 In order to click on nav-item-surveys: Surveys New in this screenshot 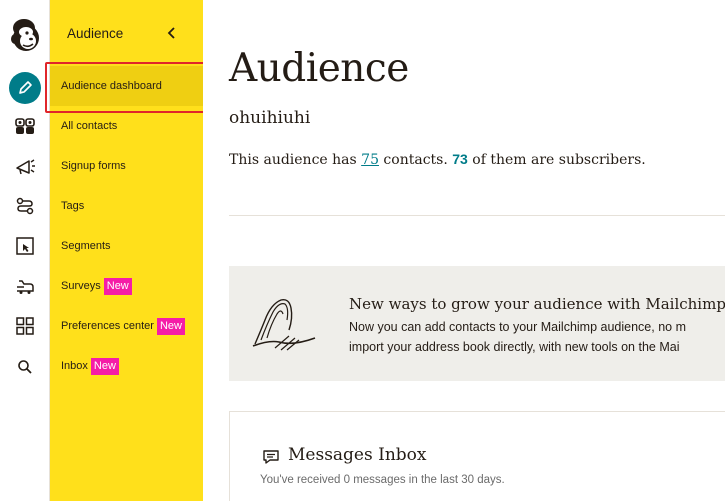, I will do `click(126, 286)`.